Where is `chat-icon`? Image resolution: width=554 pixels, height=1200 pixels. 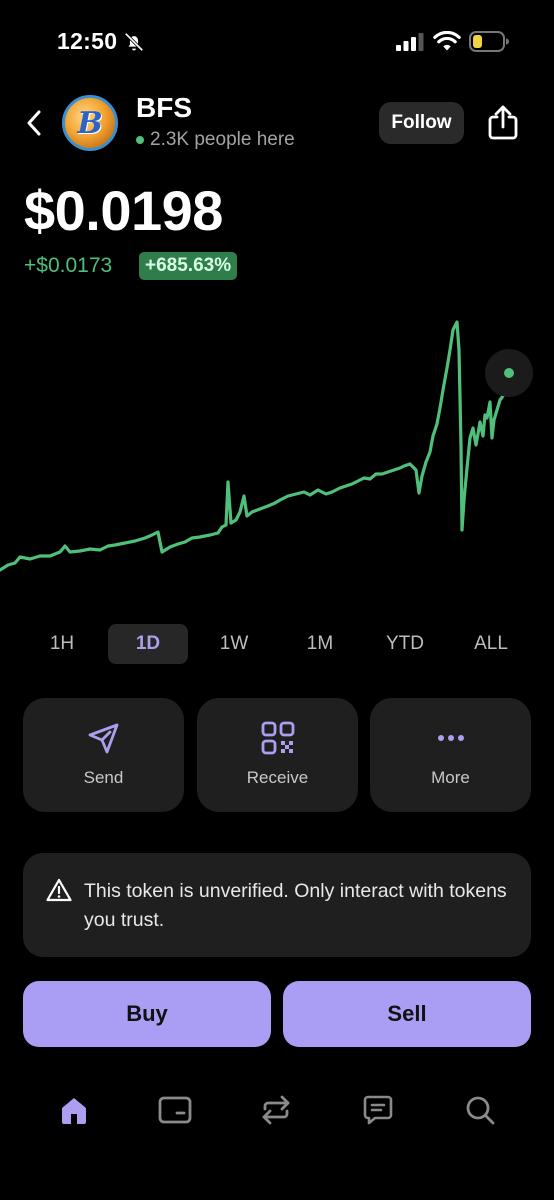
chat-icon is located at coordinates (378, 1110).